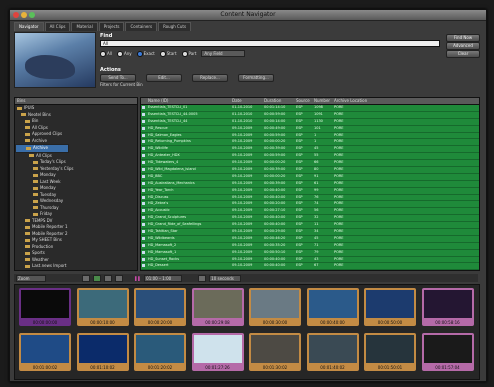  I want to click on clip-thumbnail: 00:01:27:26, so click(217, 352).